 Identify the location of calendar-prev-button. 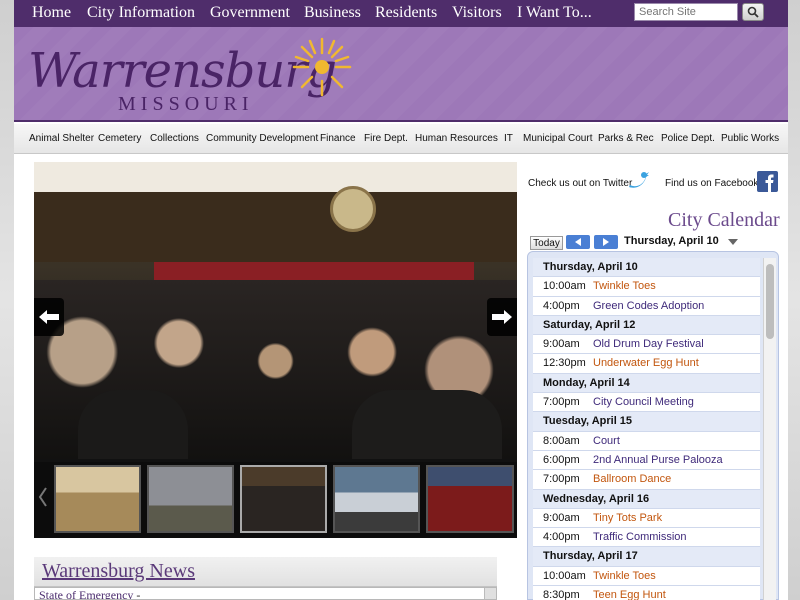
(578, 242).